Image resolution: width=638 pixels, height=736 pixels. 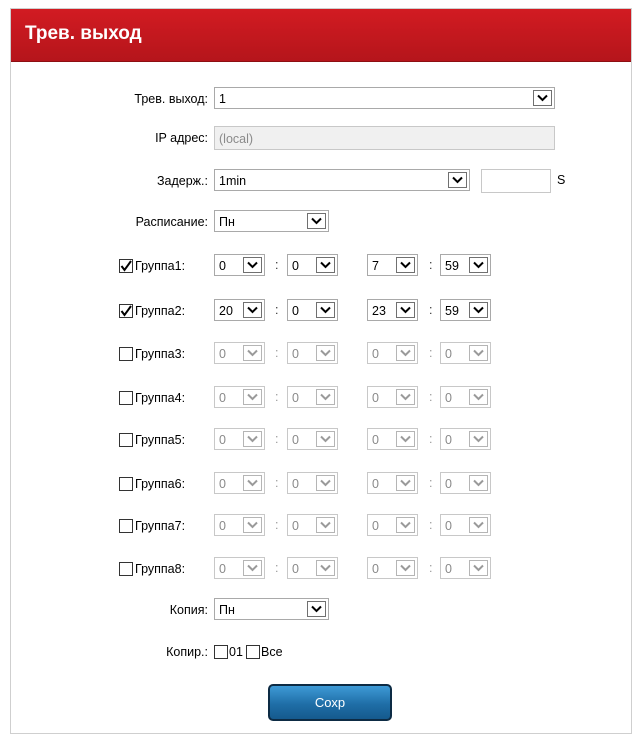 I want to click on ip-row: IP адрес: (local), so click(x=321, y=138).